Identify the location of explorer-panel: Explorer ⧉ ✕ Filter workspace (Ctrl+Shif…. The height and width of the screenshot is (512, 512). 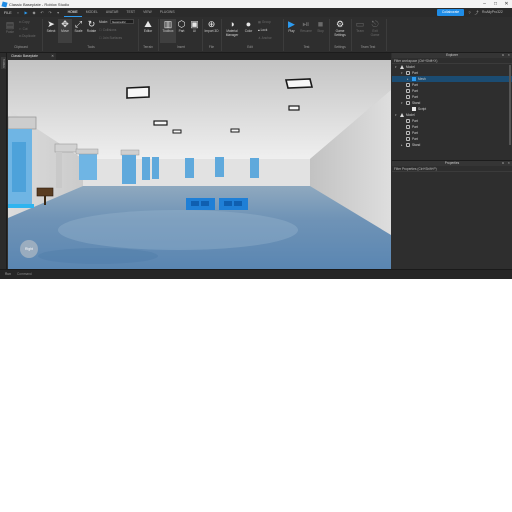
(452, 106).